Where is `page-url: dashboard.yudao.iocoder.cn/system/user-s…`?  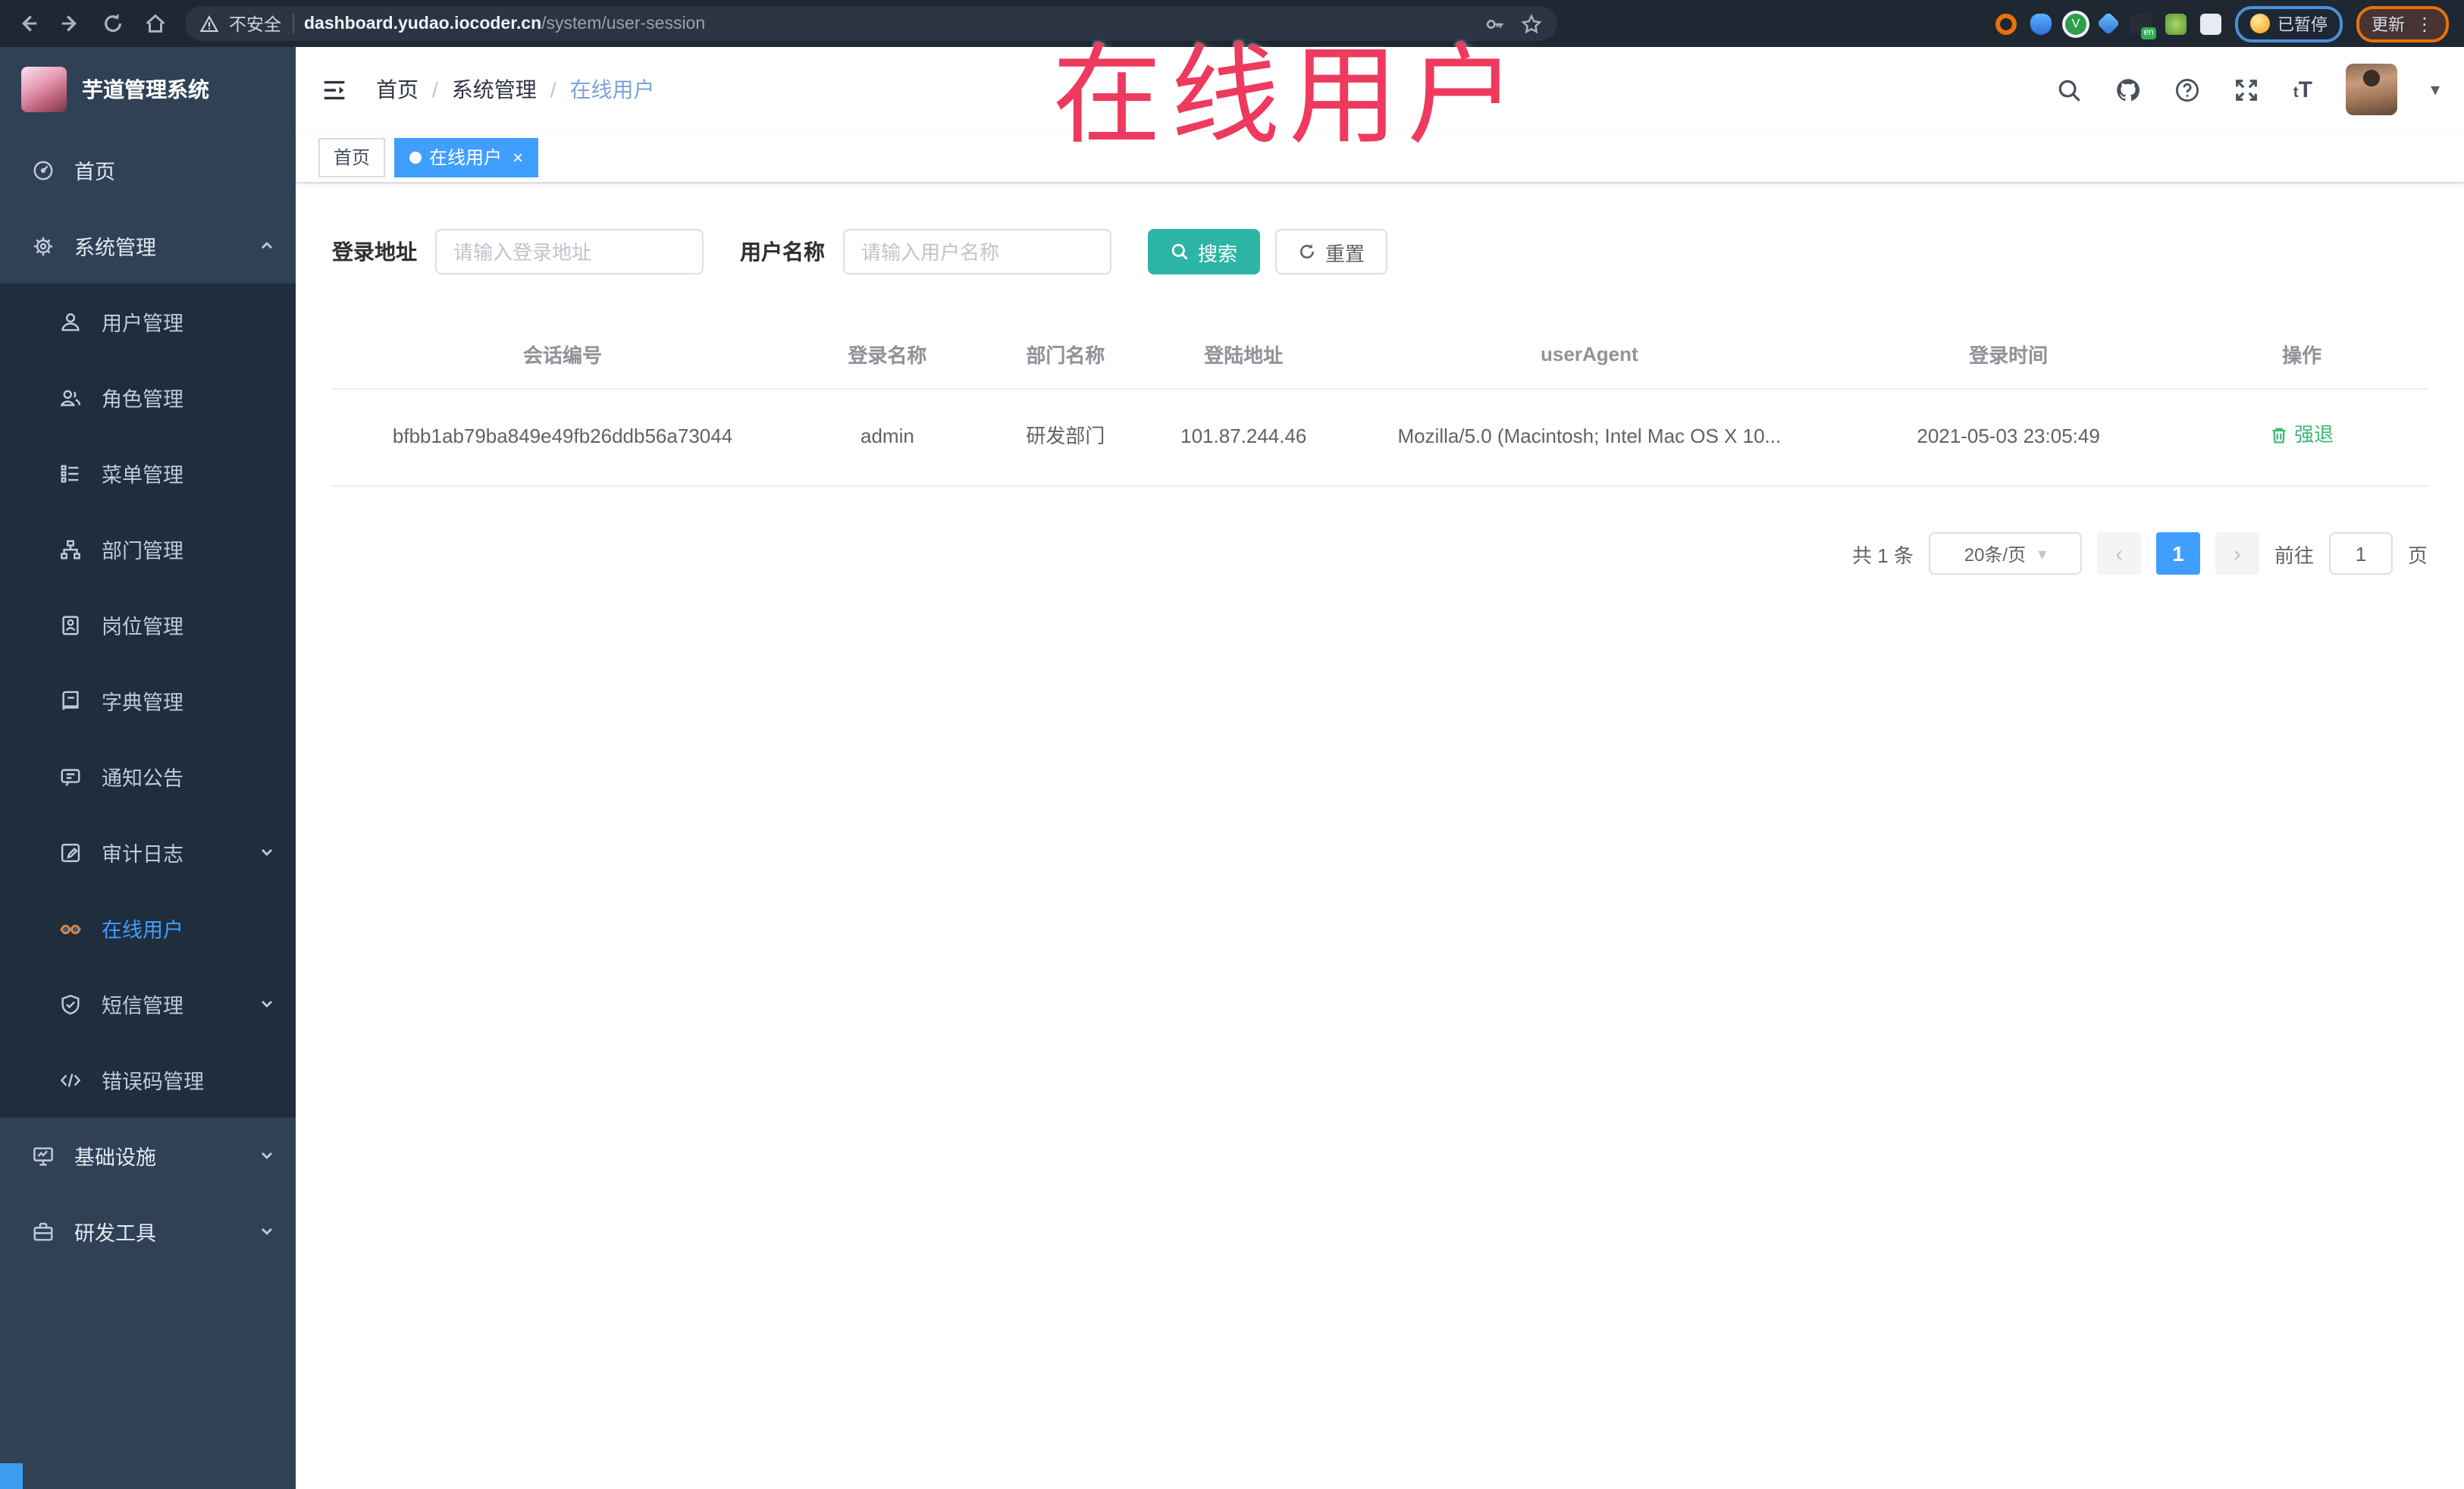 page-url: dashboard.yudao.iocoder.cn/system/user-s… is located at coordinates (505, 23).